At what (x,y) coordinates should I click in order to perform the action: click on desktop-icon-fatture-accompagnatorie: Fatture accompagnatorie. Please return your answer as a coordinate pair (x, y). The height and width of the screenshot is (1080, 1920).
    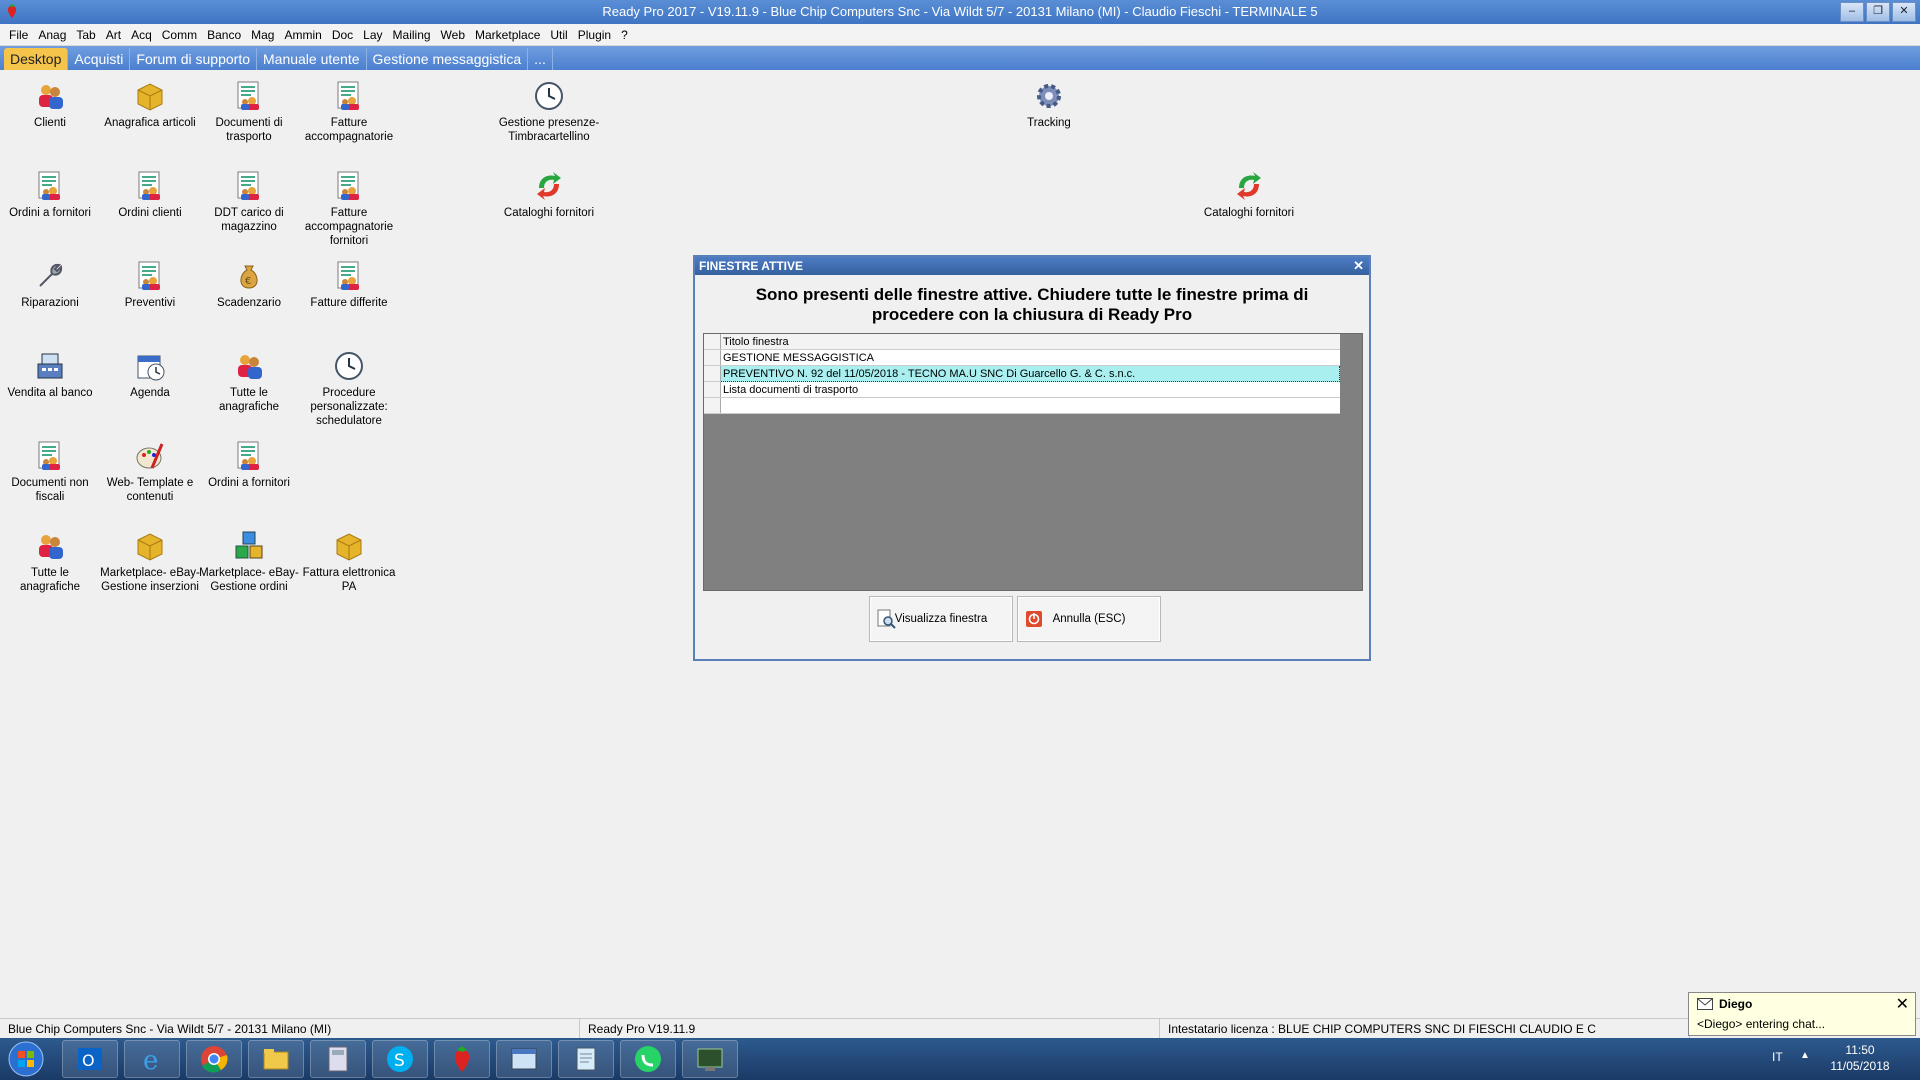
    Looking at the image, I should click on (349, 112).